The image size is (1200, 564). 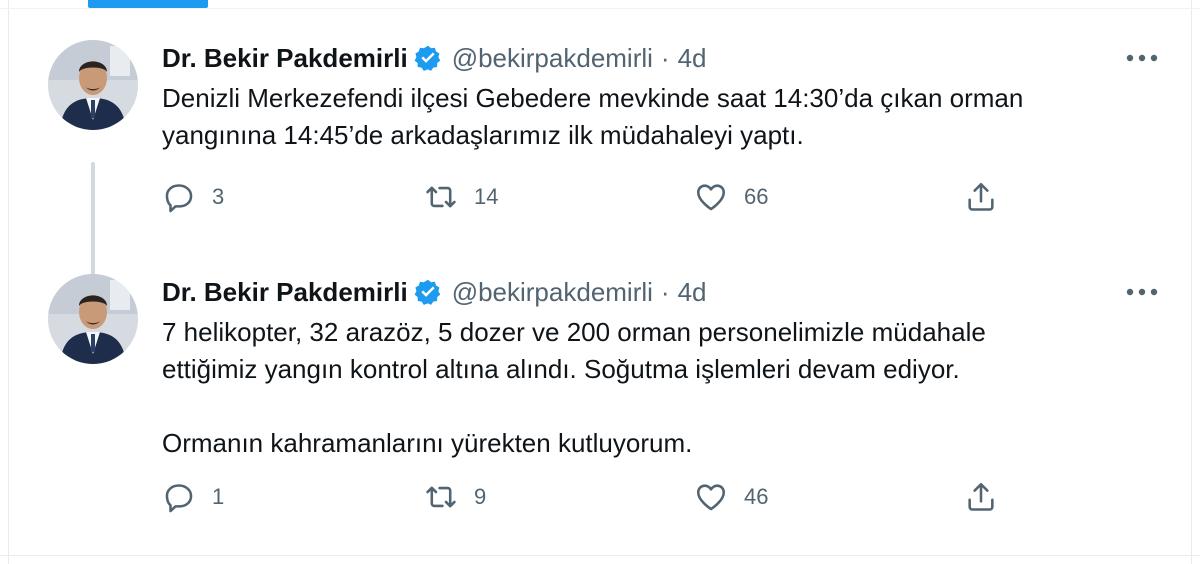 What do you see at coordinates (829, 497) in the screenshot?
I see `like-button: 46` at bounding box center [829, 497].